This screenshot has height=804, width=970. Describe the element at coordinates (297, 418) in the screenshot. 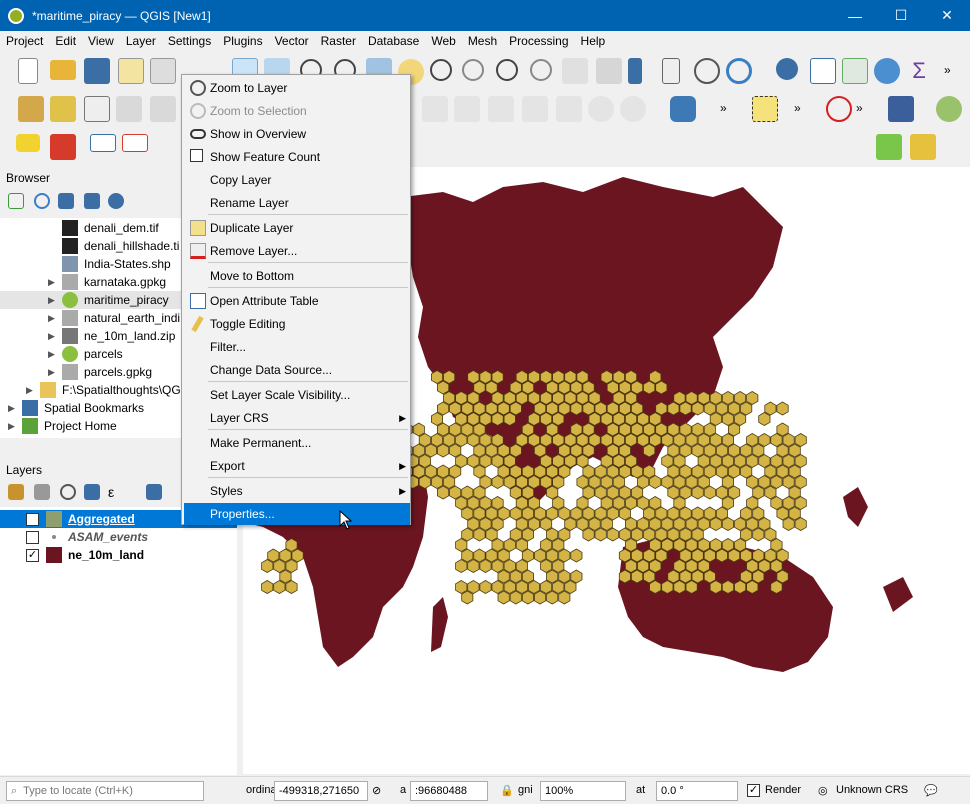

I see `menu-item-layer-crs: Layer CRS ▶` at that location.